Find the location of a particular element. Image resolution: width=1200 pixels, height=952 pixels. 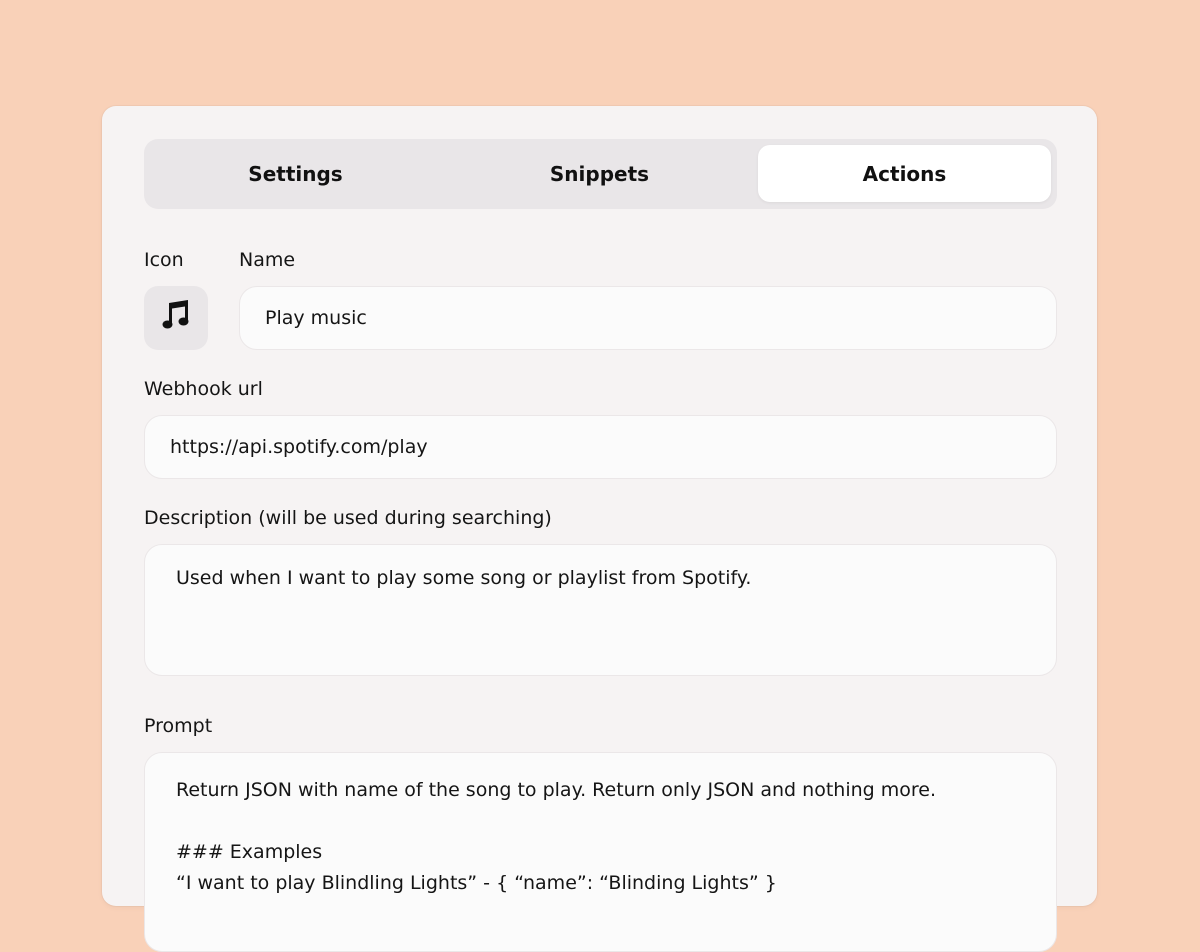

tab-settings: Settings is located at coordinates (295, 173).